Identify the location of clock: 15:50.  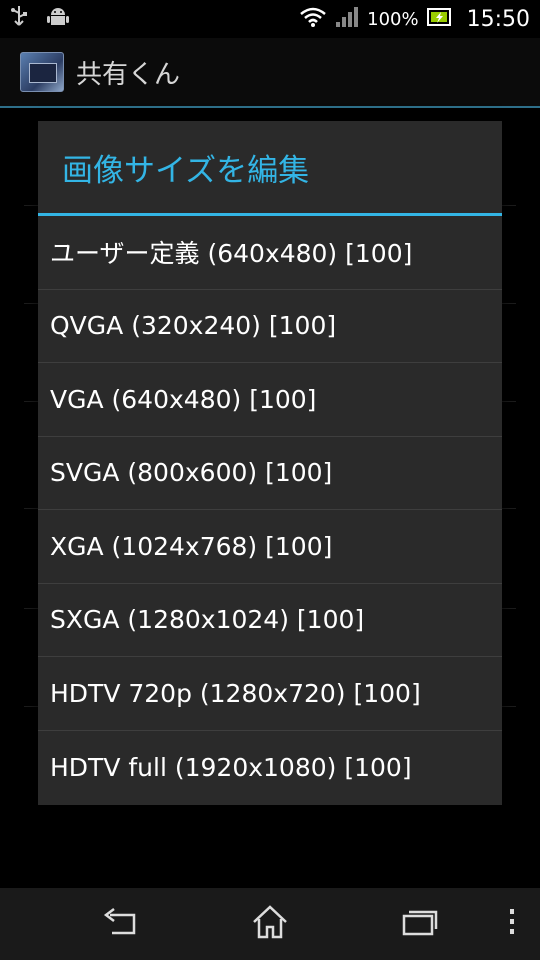
(498, 19).